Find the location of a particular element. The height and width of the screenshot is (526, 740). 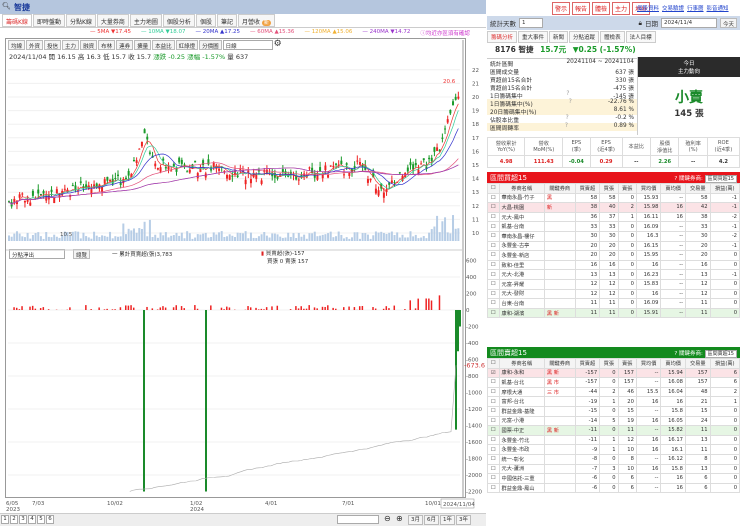

broker-row: ☐ 國票-中正黑 新 -11 0 11 -- 15.82 11 0 is located at coordinates (613, 430).